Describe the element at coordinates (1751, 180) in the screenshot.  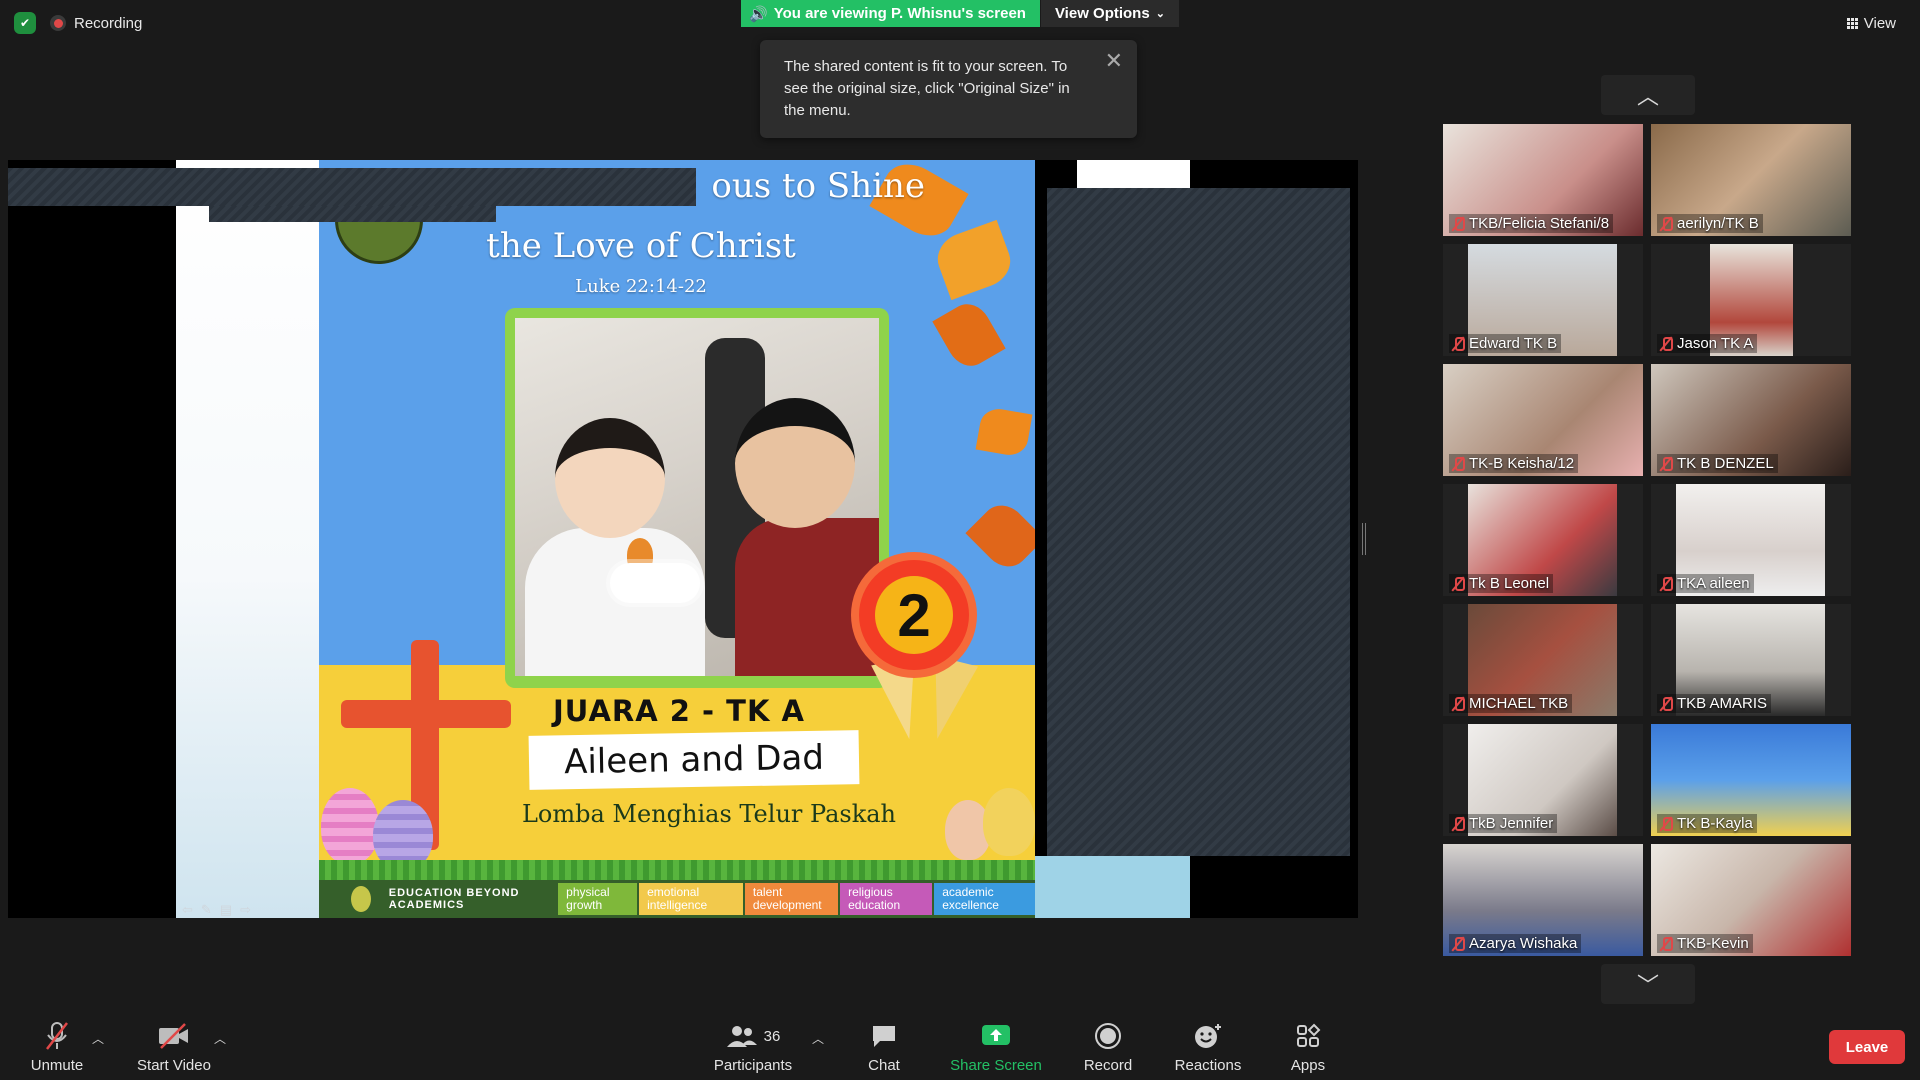
I see `participant-tile: aerilyn/TK B` at that location.